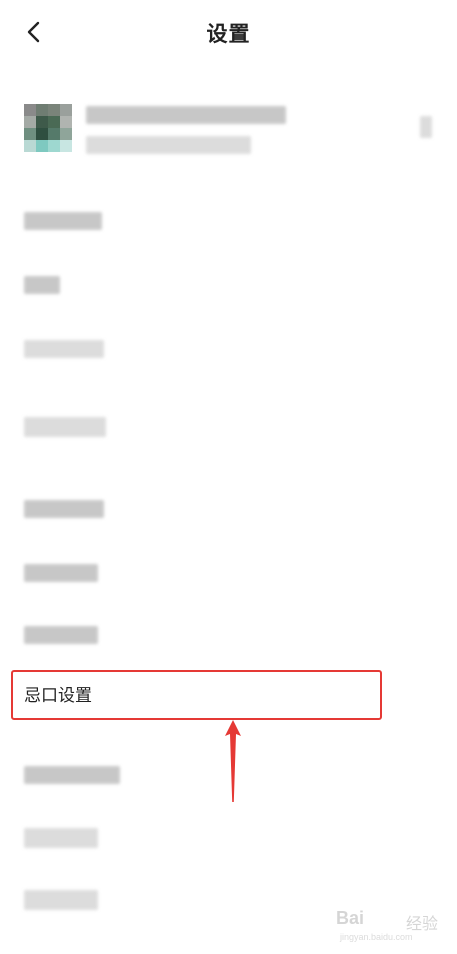  I want to click on watermark-logo: Bai, so click(350, 918).